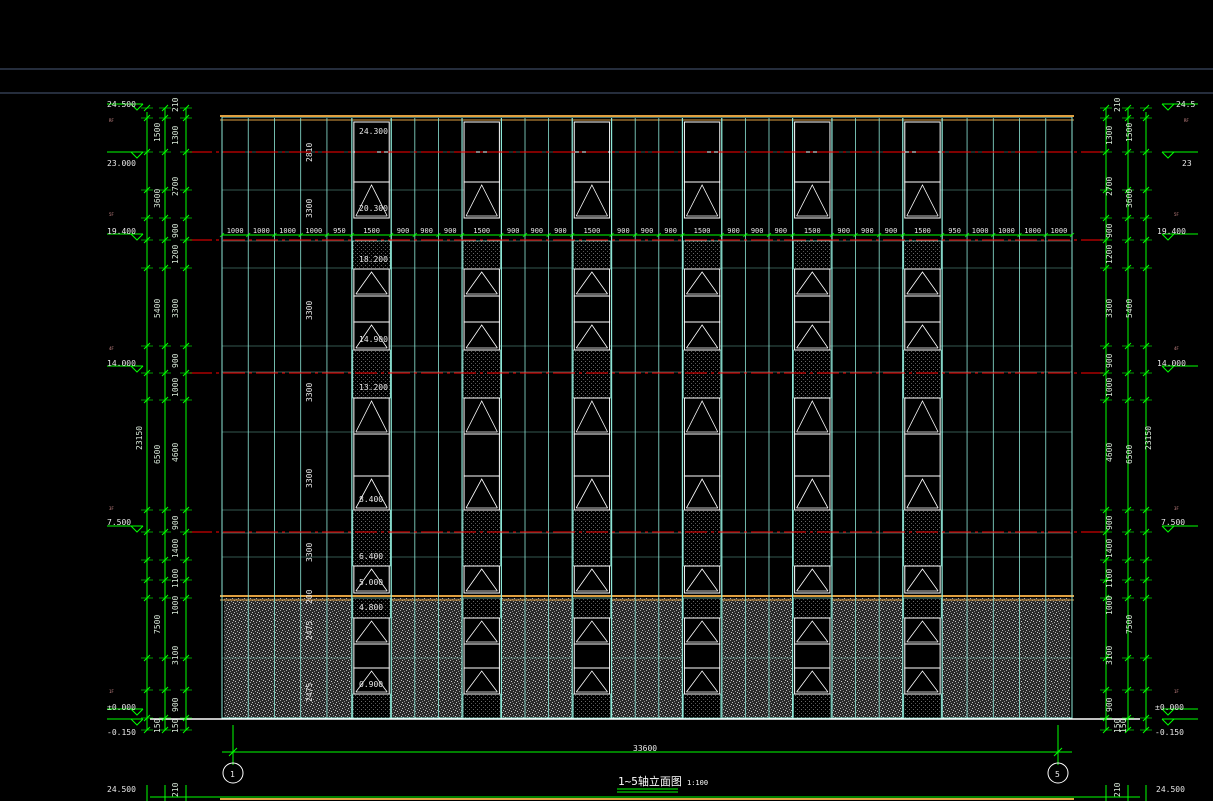 Image resolution: width=1213 pixels, height=801 pixels. What do you see at coordinates (309, 596) in the screenshot?
I see `facade-dim-6: 200` at bounding box center [309, 596].